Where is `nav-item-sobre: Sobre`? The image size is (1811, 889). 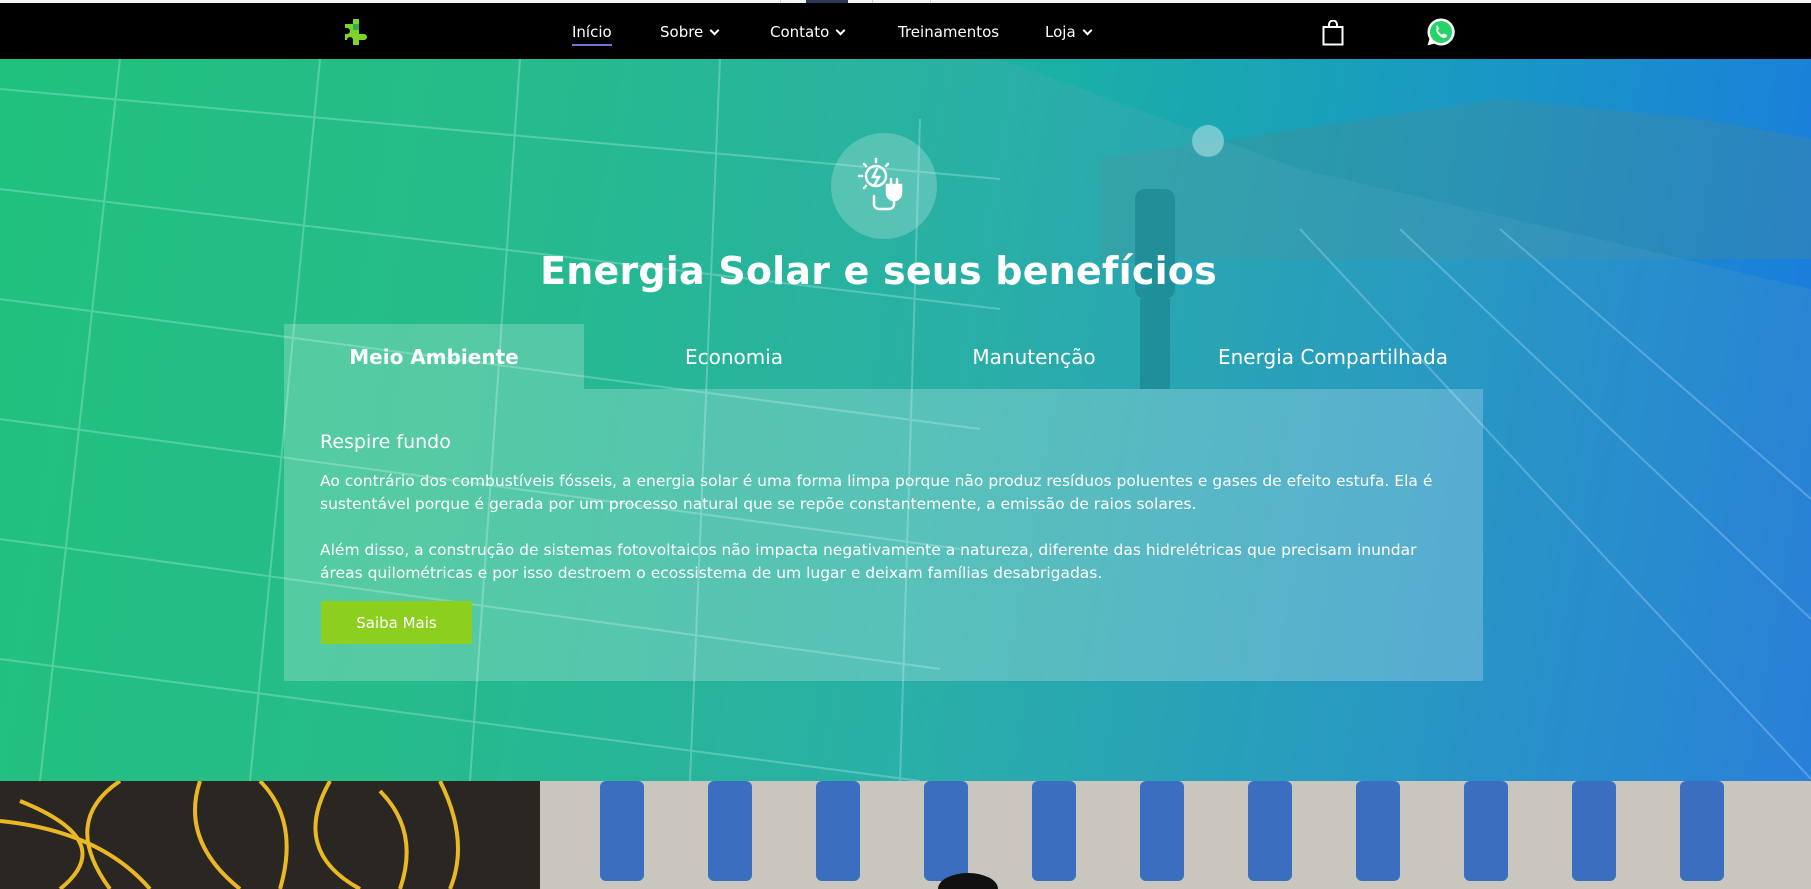
nav-item-sobre: Sobre is located at coordinates (690, 32).